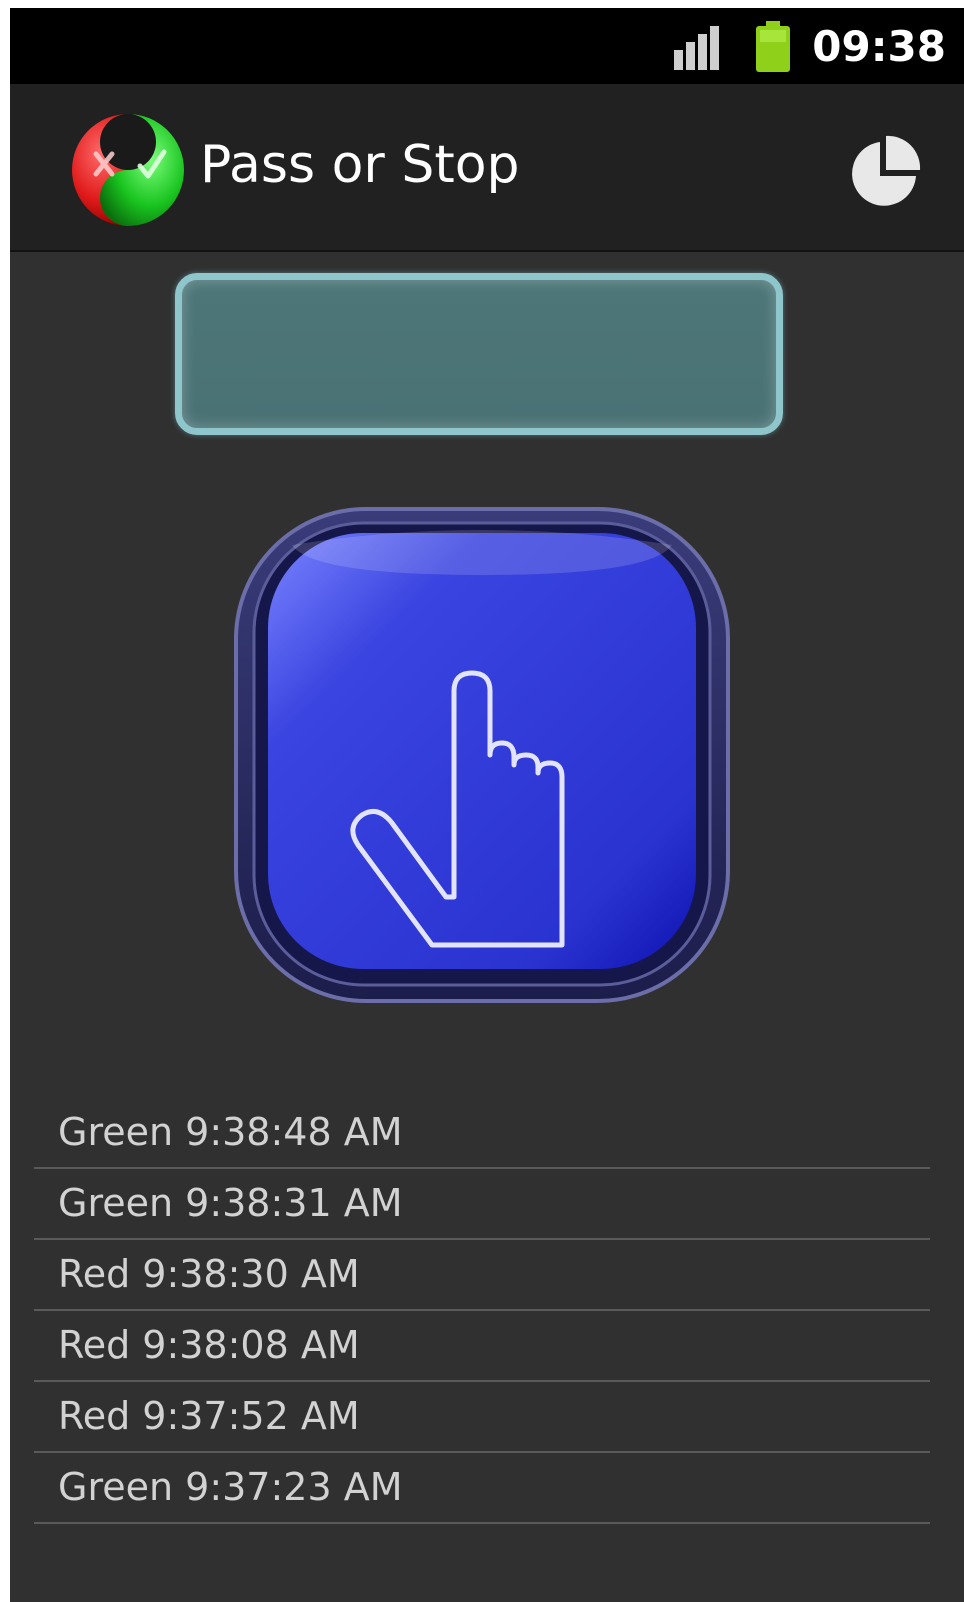 The height and width of the screenshot is (1602, 964). What do you see at coordinates (884, 172) in the screenshot?
I see `pie-chart-icon` at bounding box center [884, 172].